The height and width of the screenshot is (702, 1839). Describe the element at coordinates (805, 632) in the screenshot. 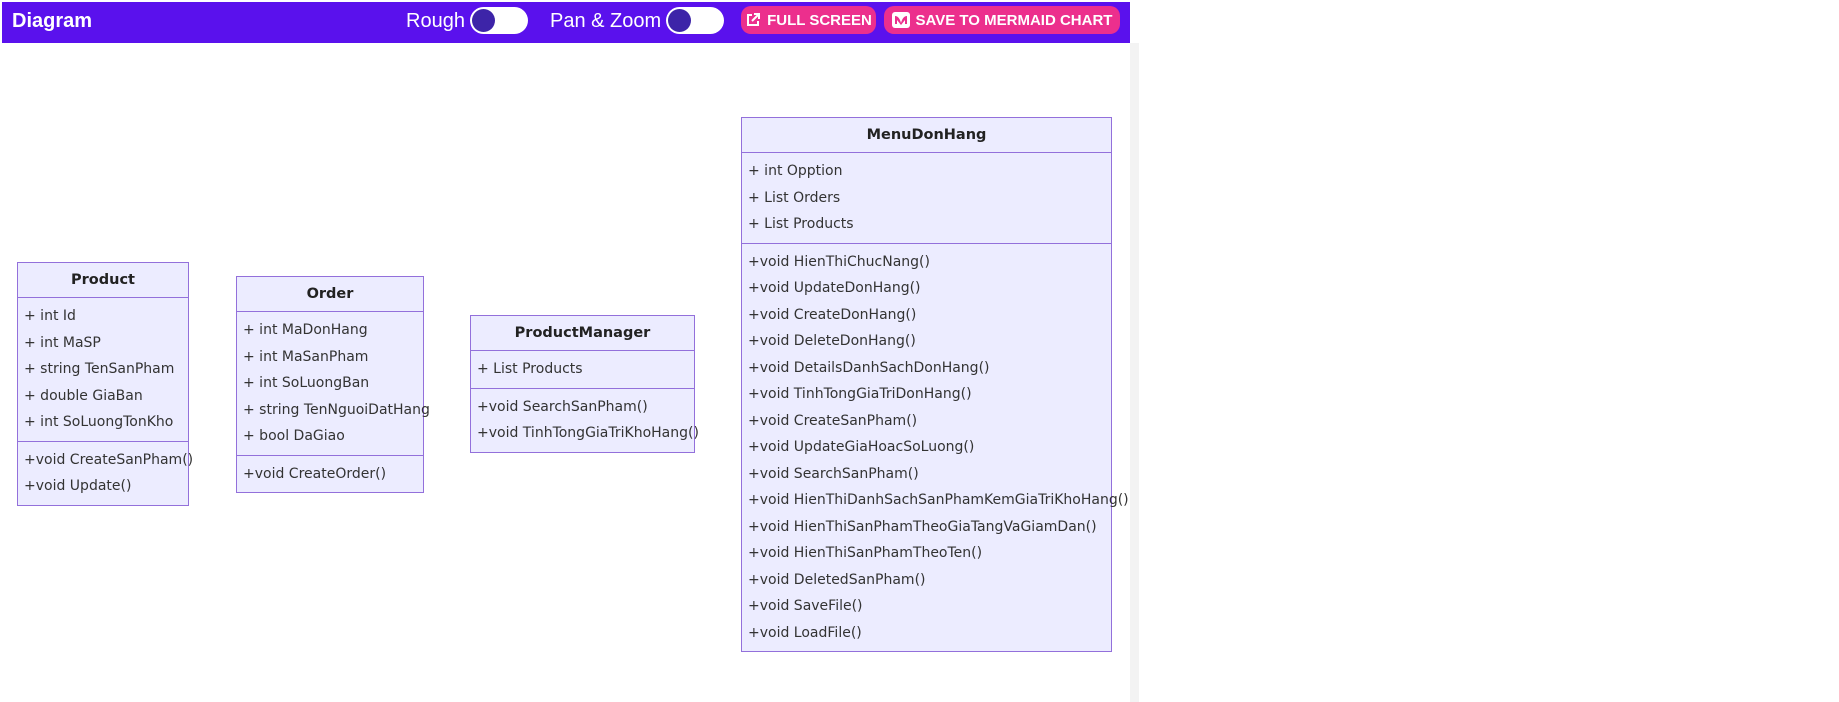

I see `method: +void LoadFile()` at that location.